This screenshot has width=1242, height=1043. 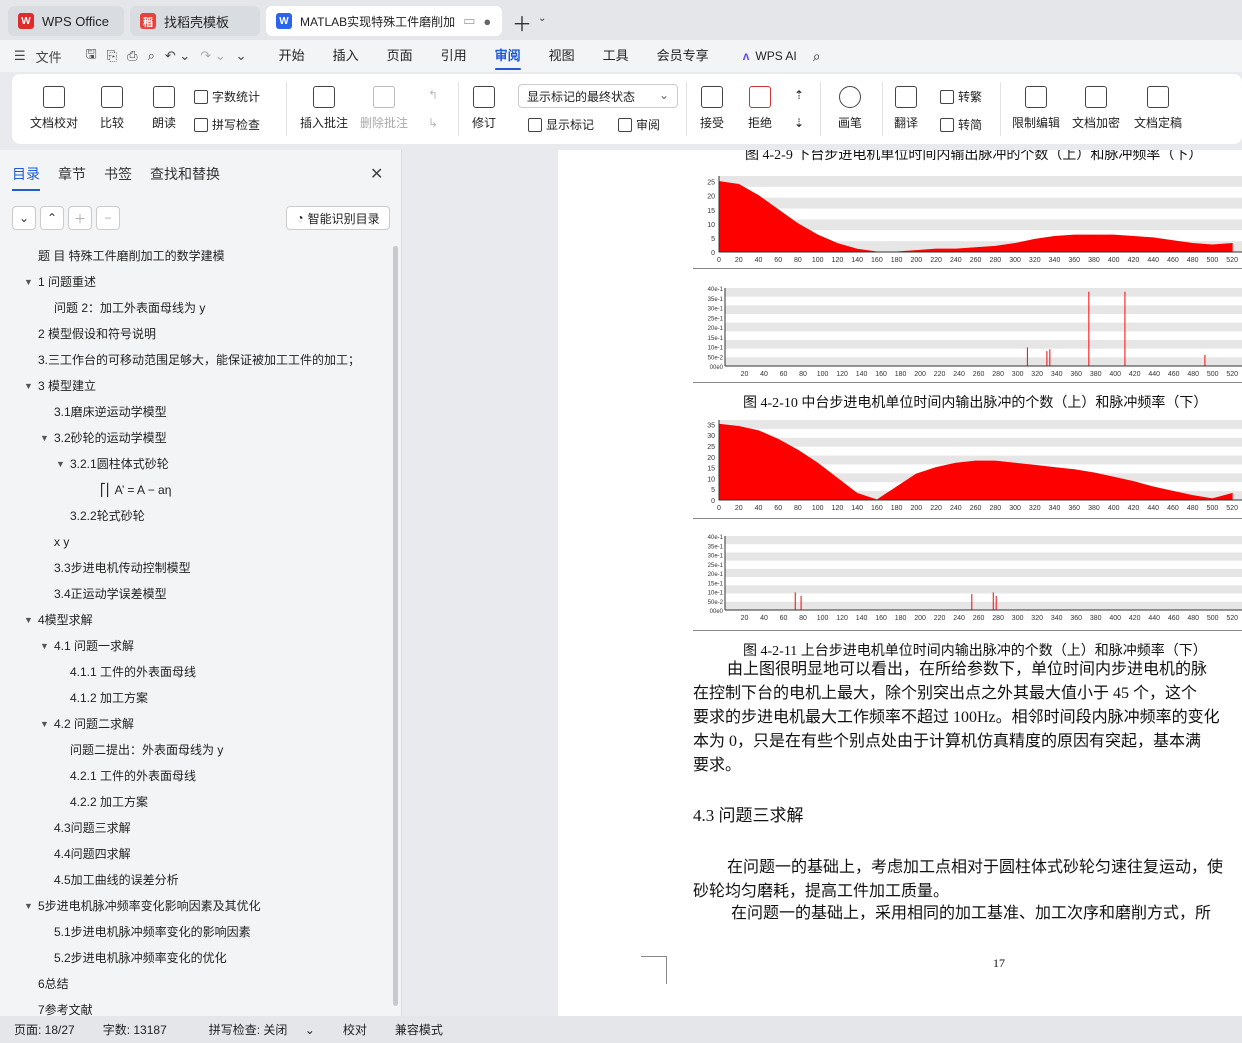 What do you see at coordinates (26, 177) in the screenshot?
I see `tab-toc: 目录` at bounding box center [26, 177].